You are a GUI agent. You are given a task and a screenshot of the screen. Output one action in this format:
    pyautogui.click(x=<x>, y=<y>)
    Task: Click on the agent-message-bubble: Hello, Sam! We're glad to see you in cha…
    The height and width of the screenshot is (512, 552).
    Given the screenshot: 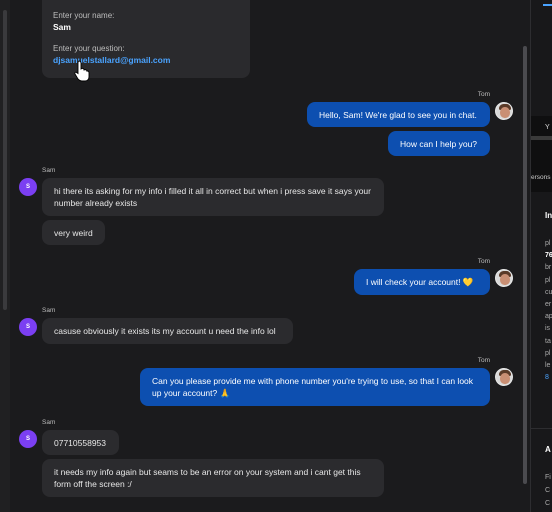 What is the action you would take?
    pyautogui.click(x=398, y=114)
    